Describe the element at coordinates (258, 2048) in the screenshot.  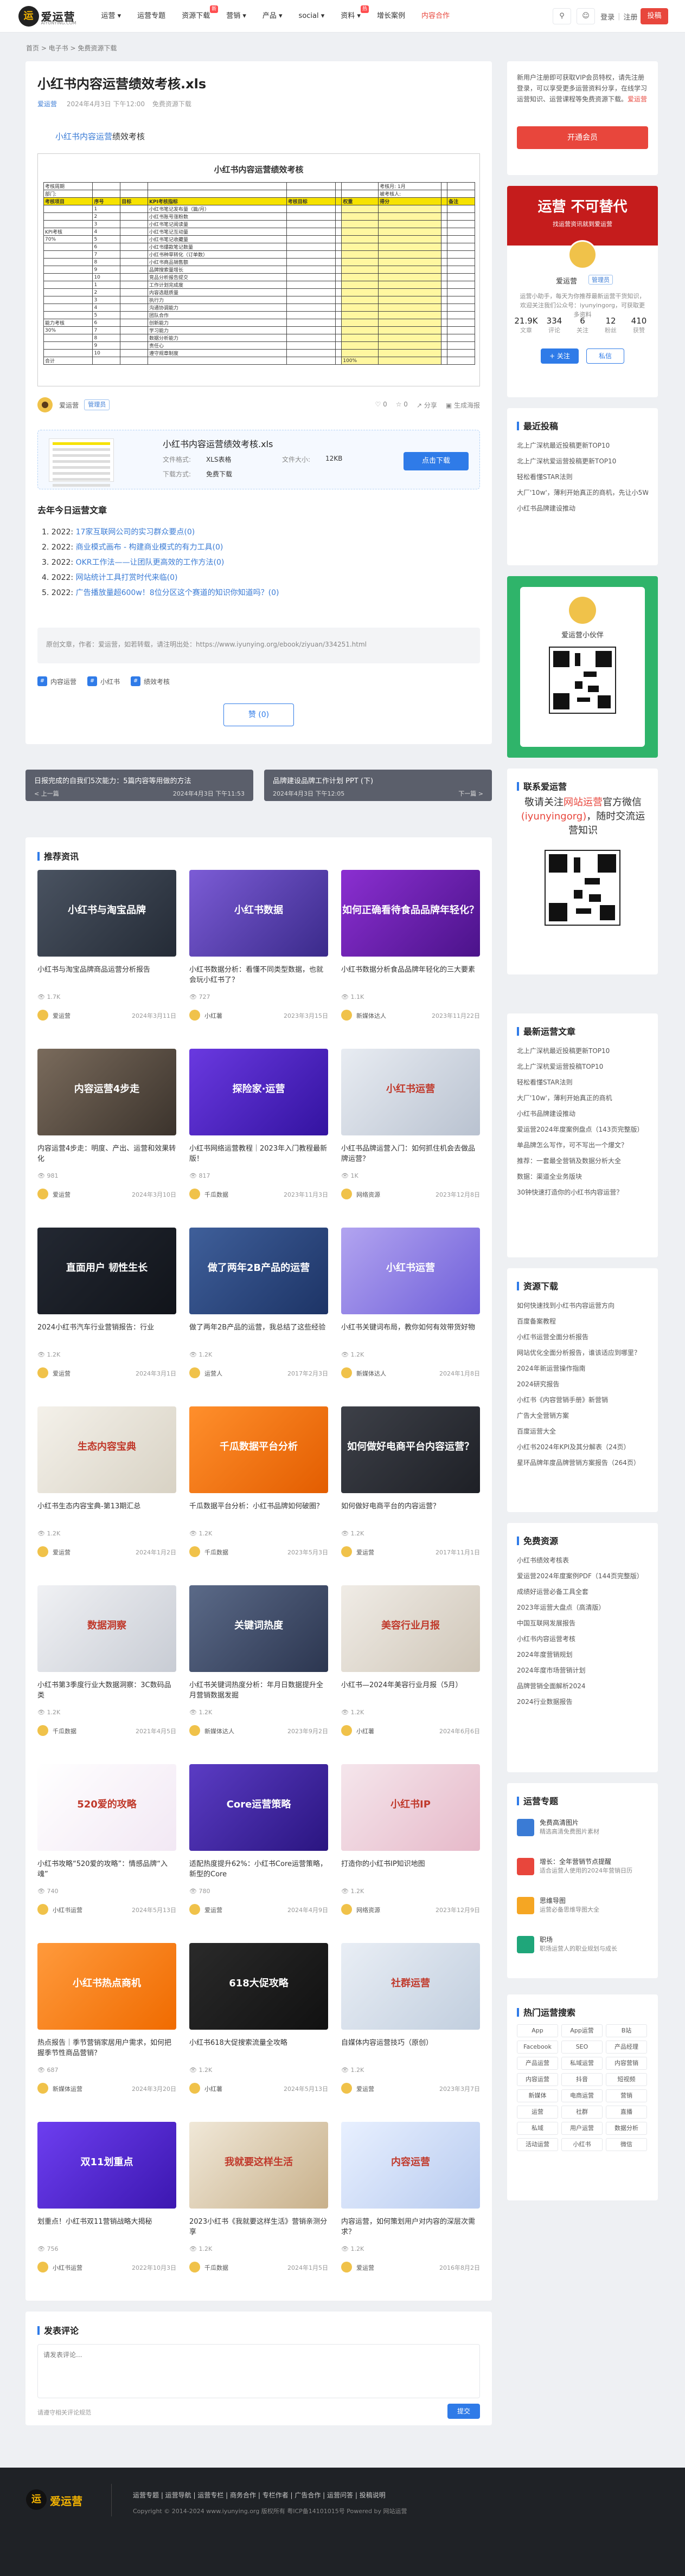
I see `recommend-title: 小红书618大促搜索流量全攻略` at that location.